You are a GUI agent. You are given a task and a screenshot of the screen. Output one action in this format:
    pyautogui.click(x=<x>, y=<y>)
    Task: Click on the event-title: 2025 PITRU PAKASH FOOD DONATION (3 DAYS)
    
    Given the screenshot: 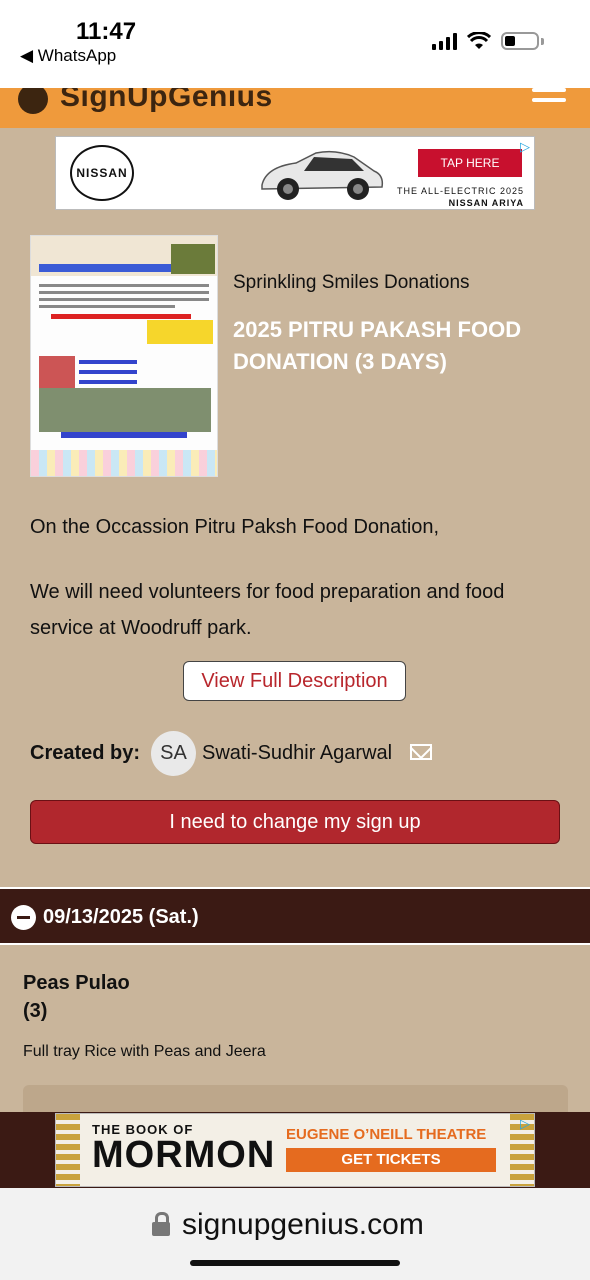 What is the action you would take?
    pyautogui.click(x=377, y=345)
    